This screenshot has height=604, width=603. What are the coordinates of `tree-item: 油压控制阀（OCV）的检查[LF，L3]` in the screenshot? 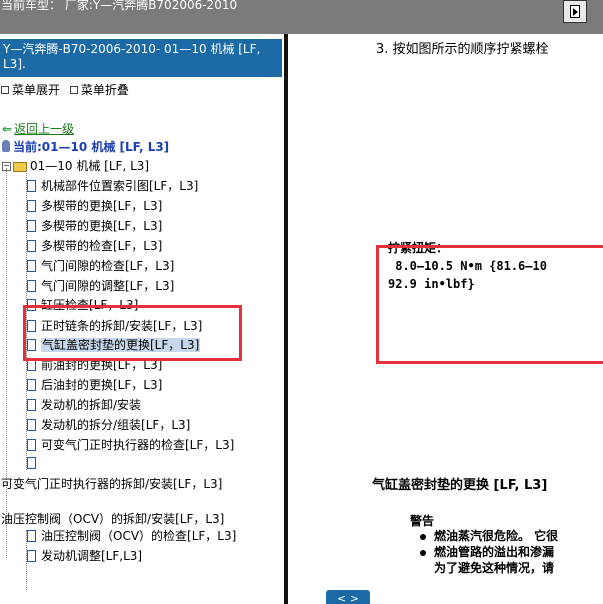 It's located at (131, 535).